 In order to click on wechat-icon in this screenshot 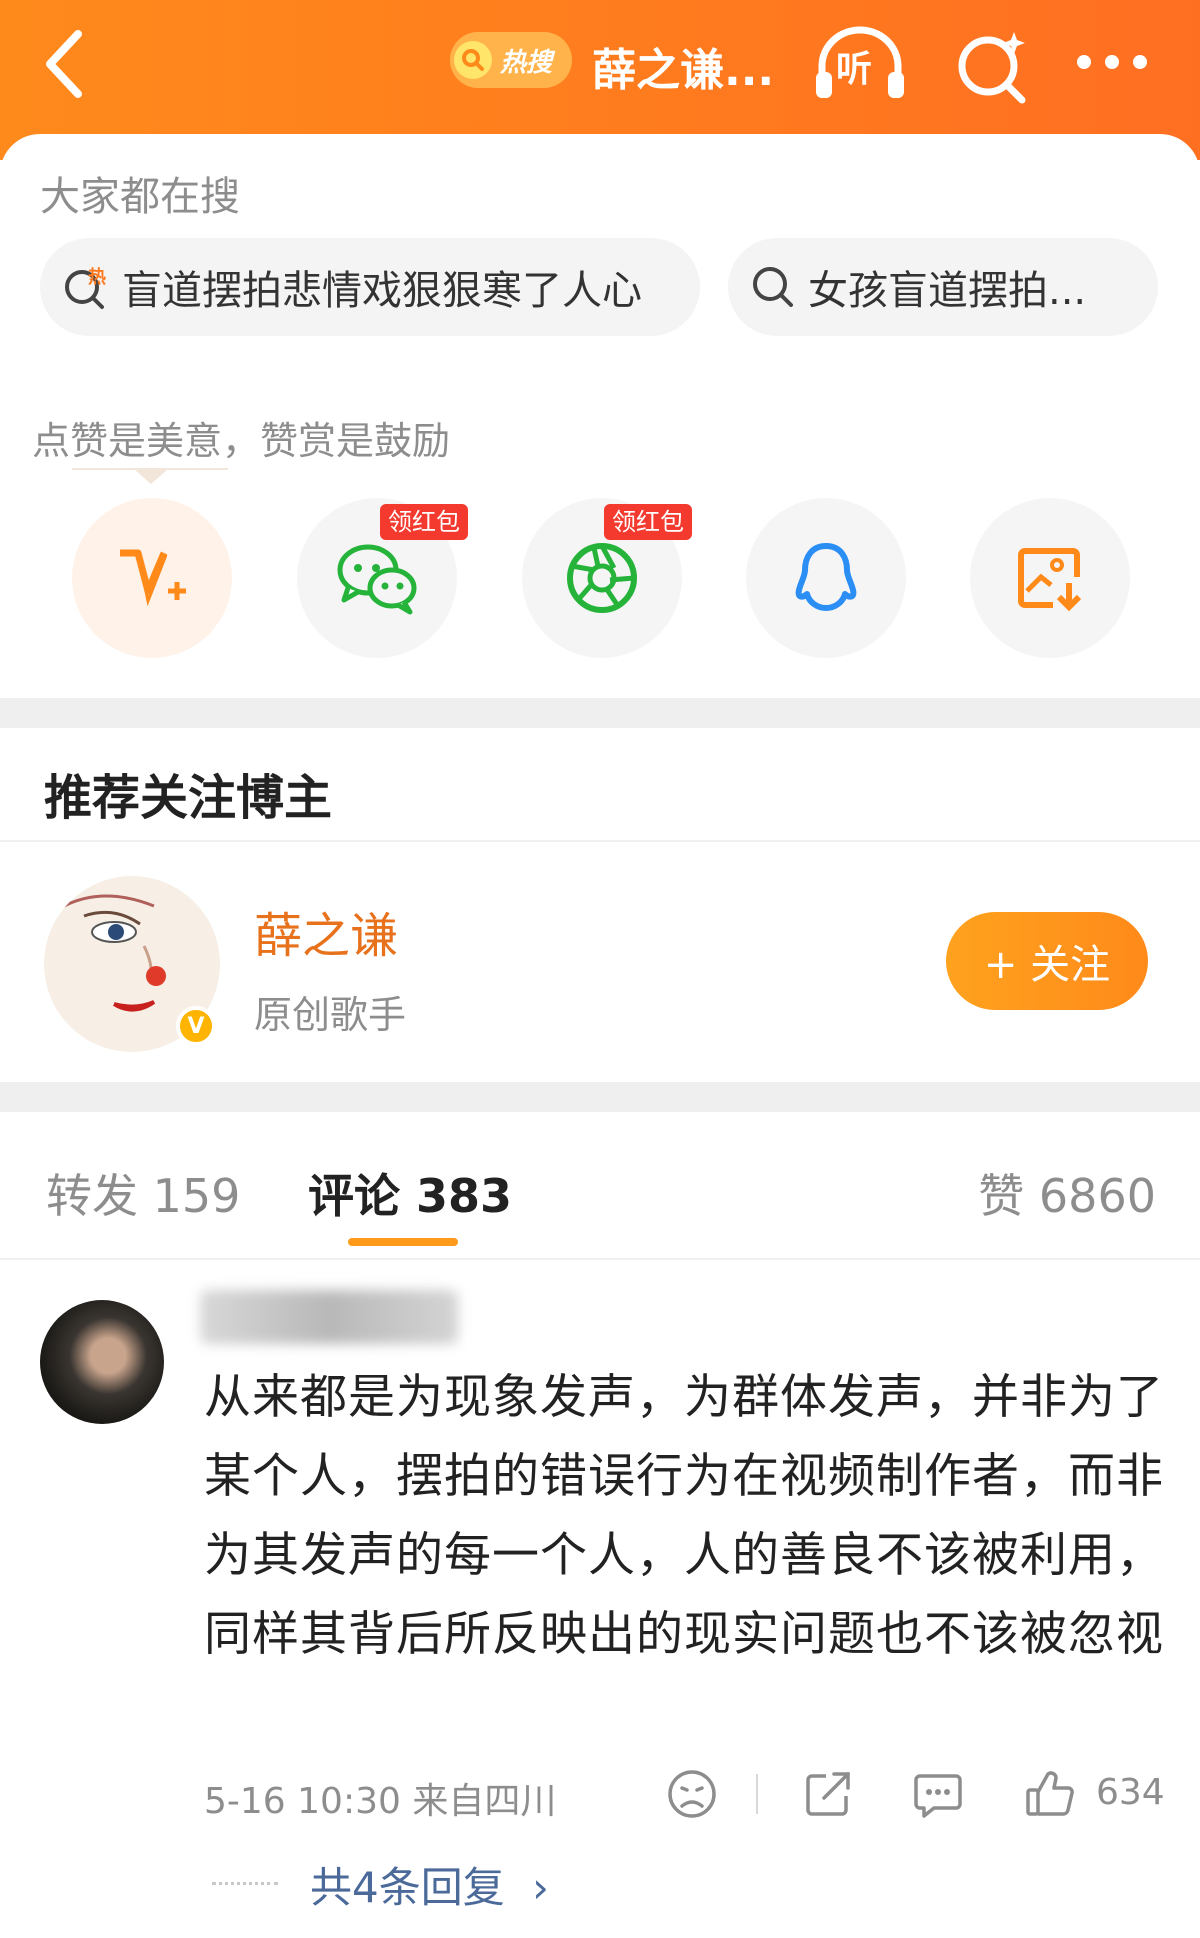, I will do `click(377, 579)`.